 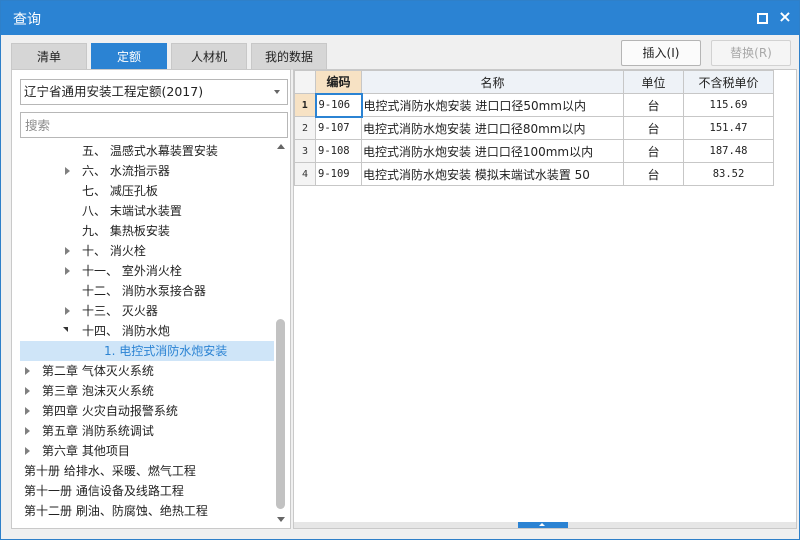 I want to click on code-cell: 9-109, so click(x=338, y=174).